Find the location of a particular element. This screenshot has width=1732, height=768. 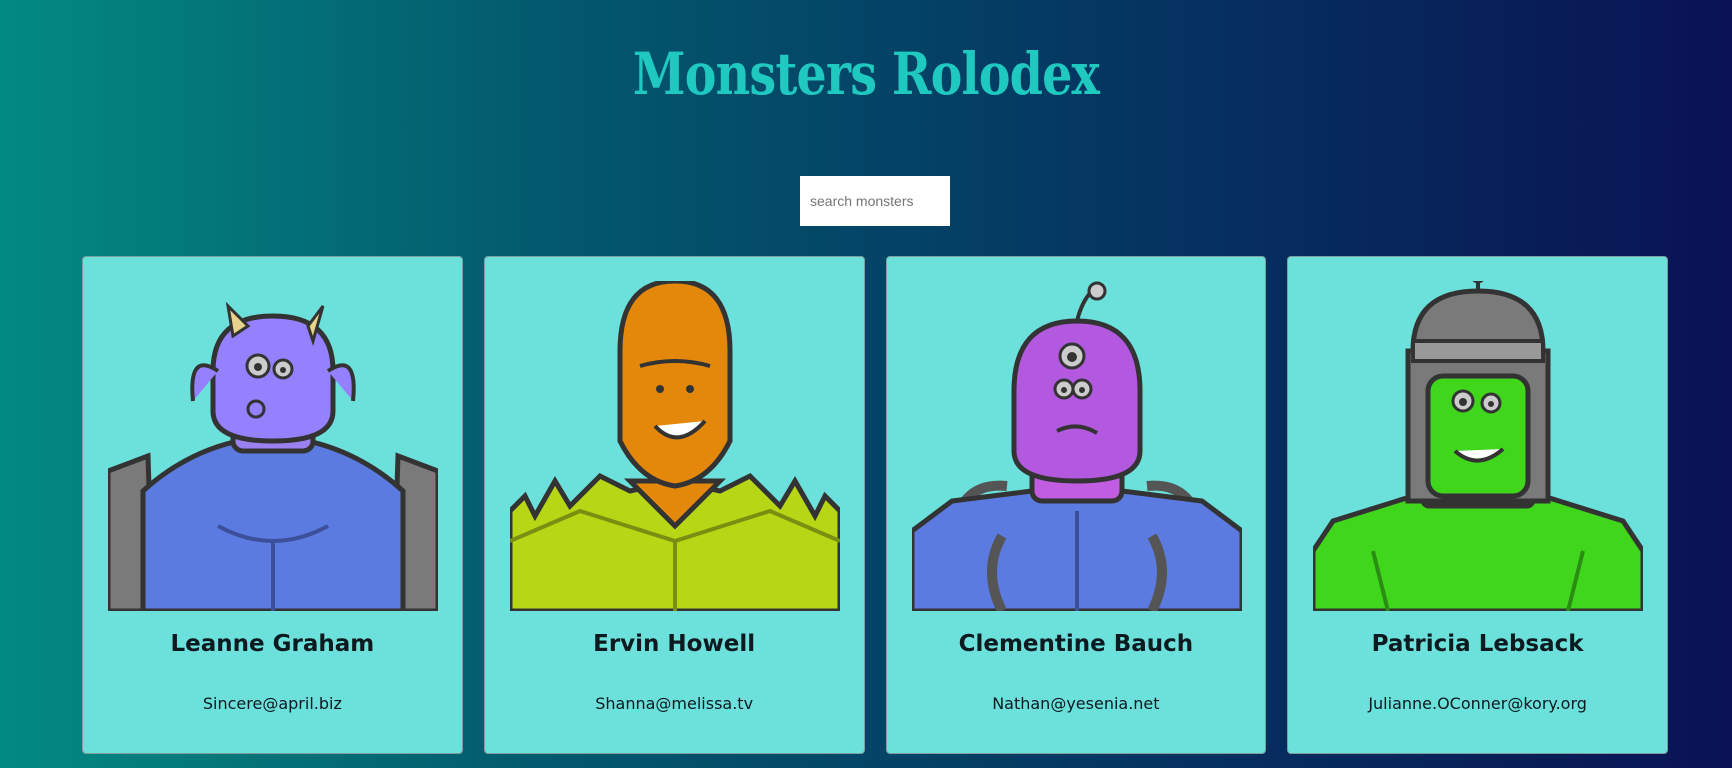

monster-card: Clementine Bauch Nathan@yesenia.net is located at coordinates (1076, 505).